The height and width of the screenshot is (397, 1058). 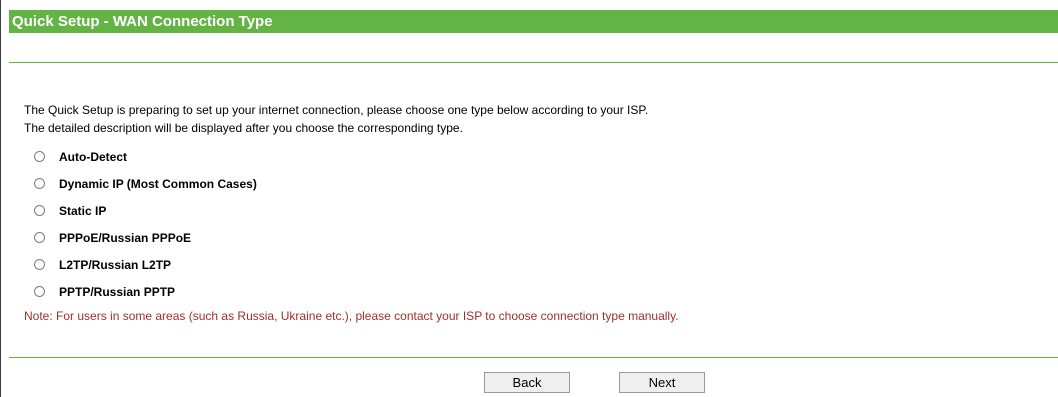 I want to click on bottom-divider, so click(x=533, y=357).